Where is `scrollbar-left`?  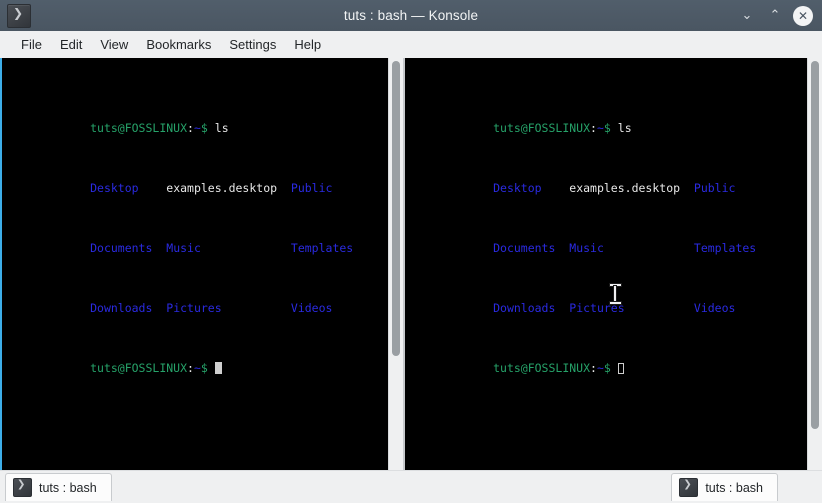 scrollbar-left is located at coordinates (395, 264).